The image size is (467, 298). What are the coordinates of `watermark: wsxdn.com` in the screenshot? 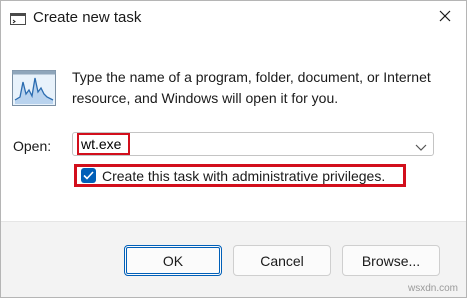 It's located at (432, 288).